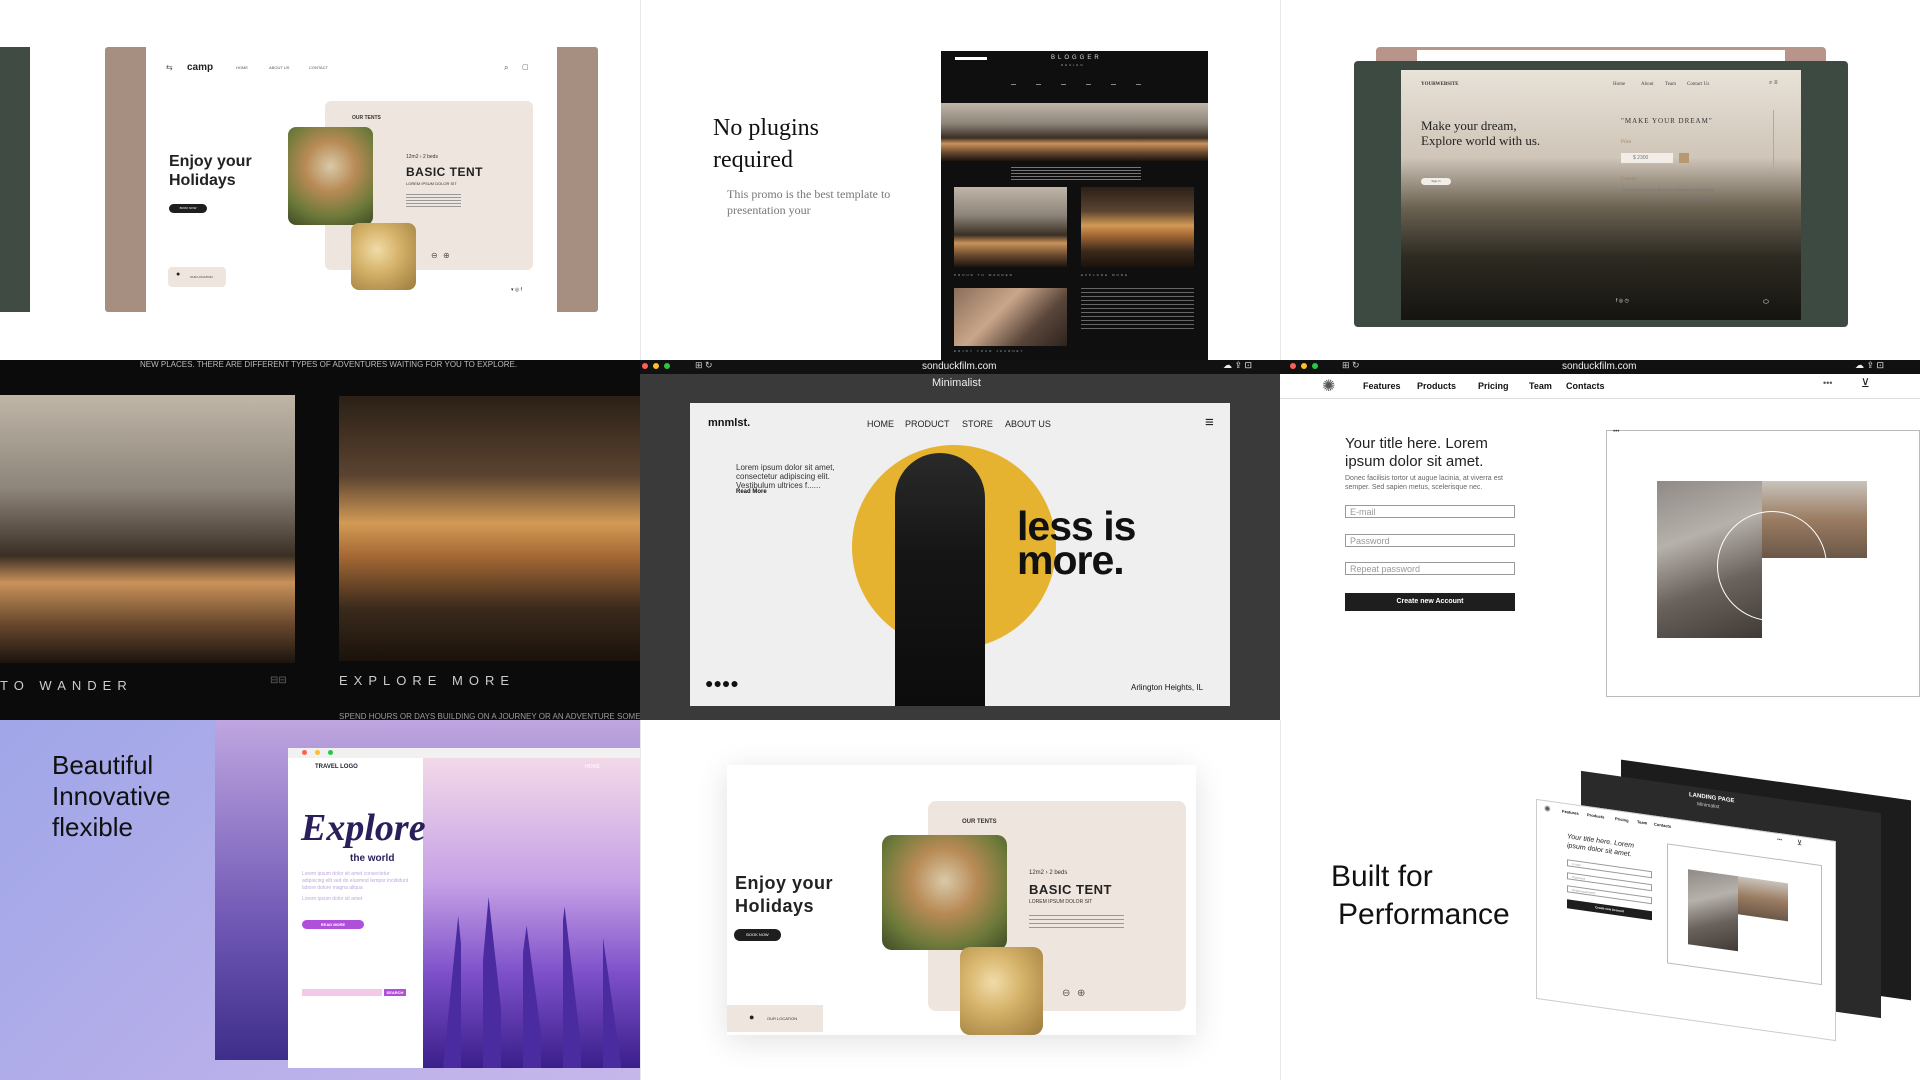 Image resolution: width=1920 pixels, height=1080 pixels. What do you see at coordinates (336, 767) in the screenshot?
I see `travel-logo: TRAVEL LOGO` at bounding box center [336, 767].